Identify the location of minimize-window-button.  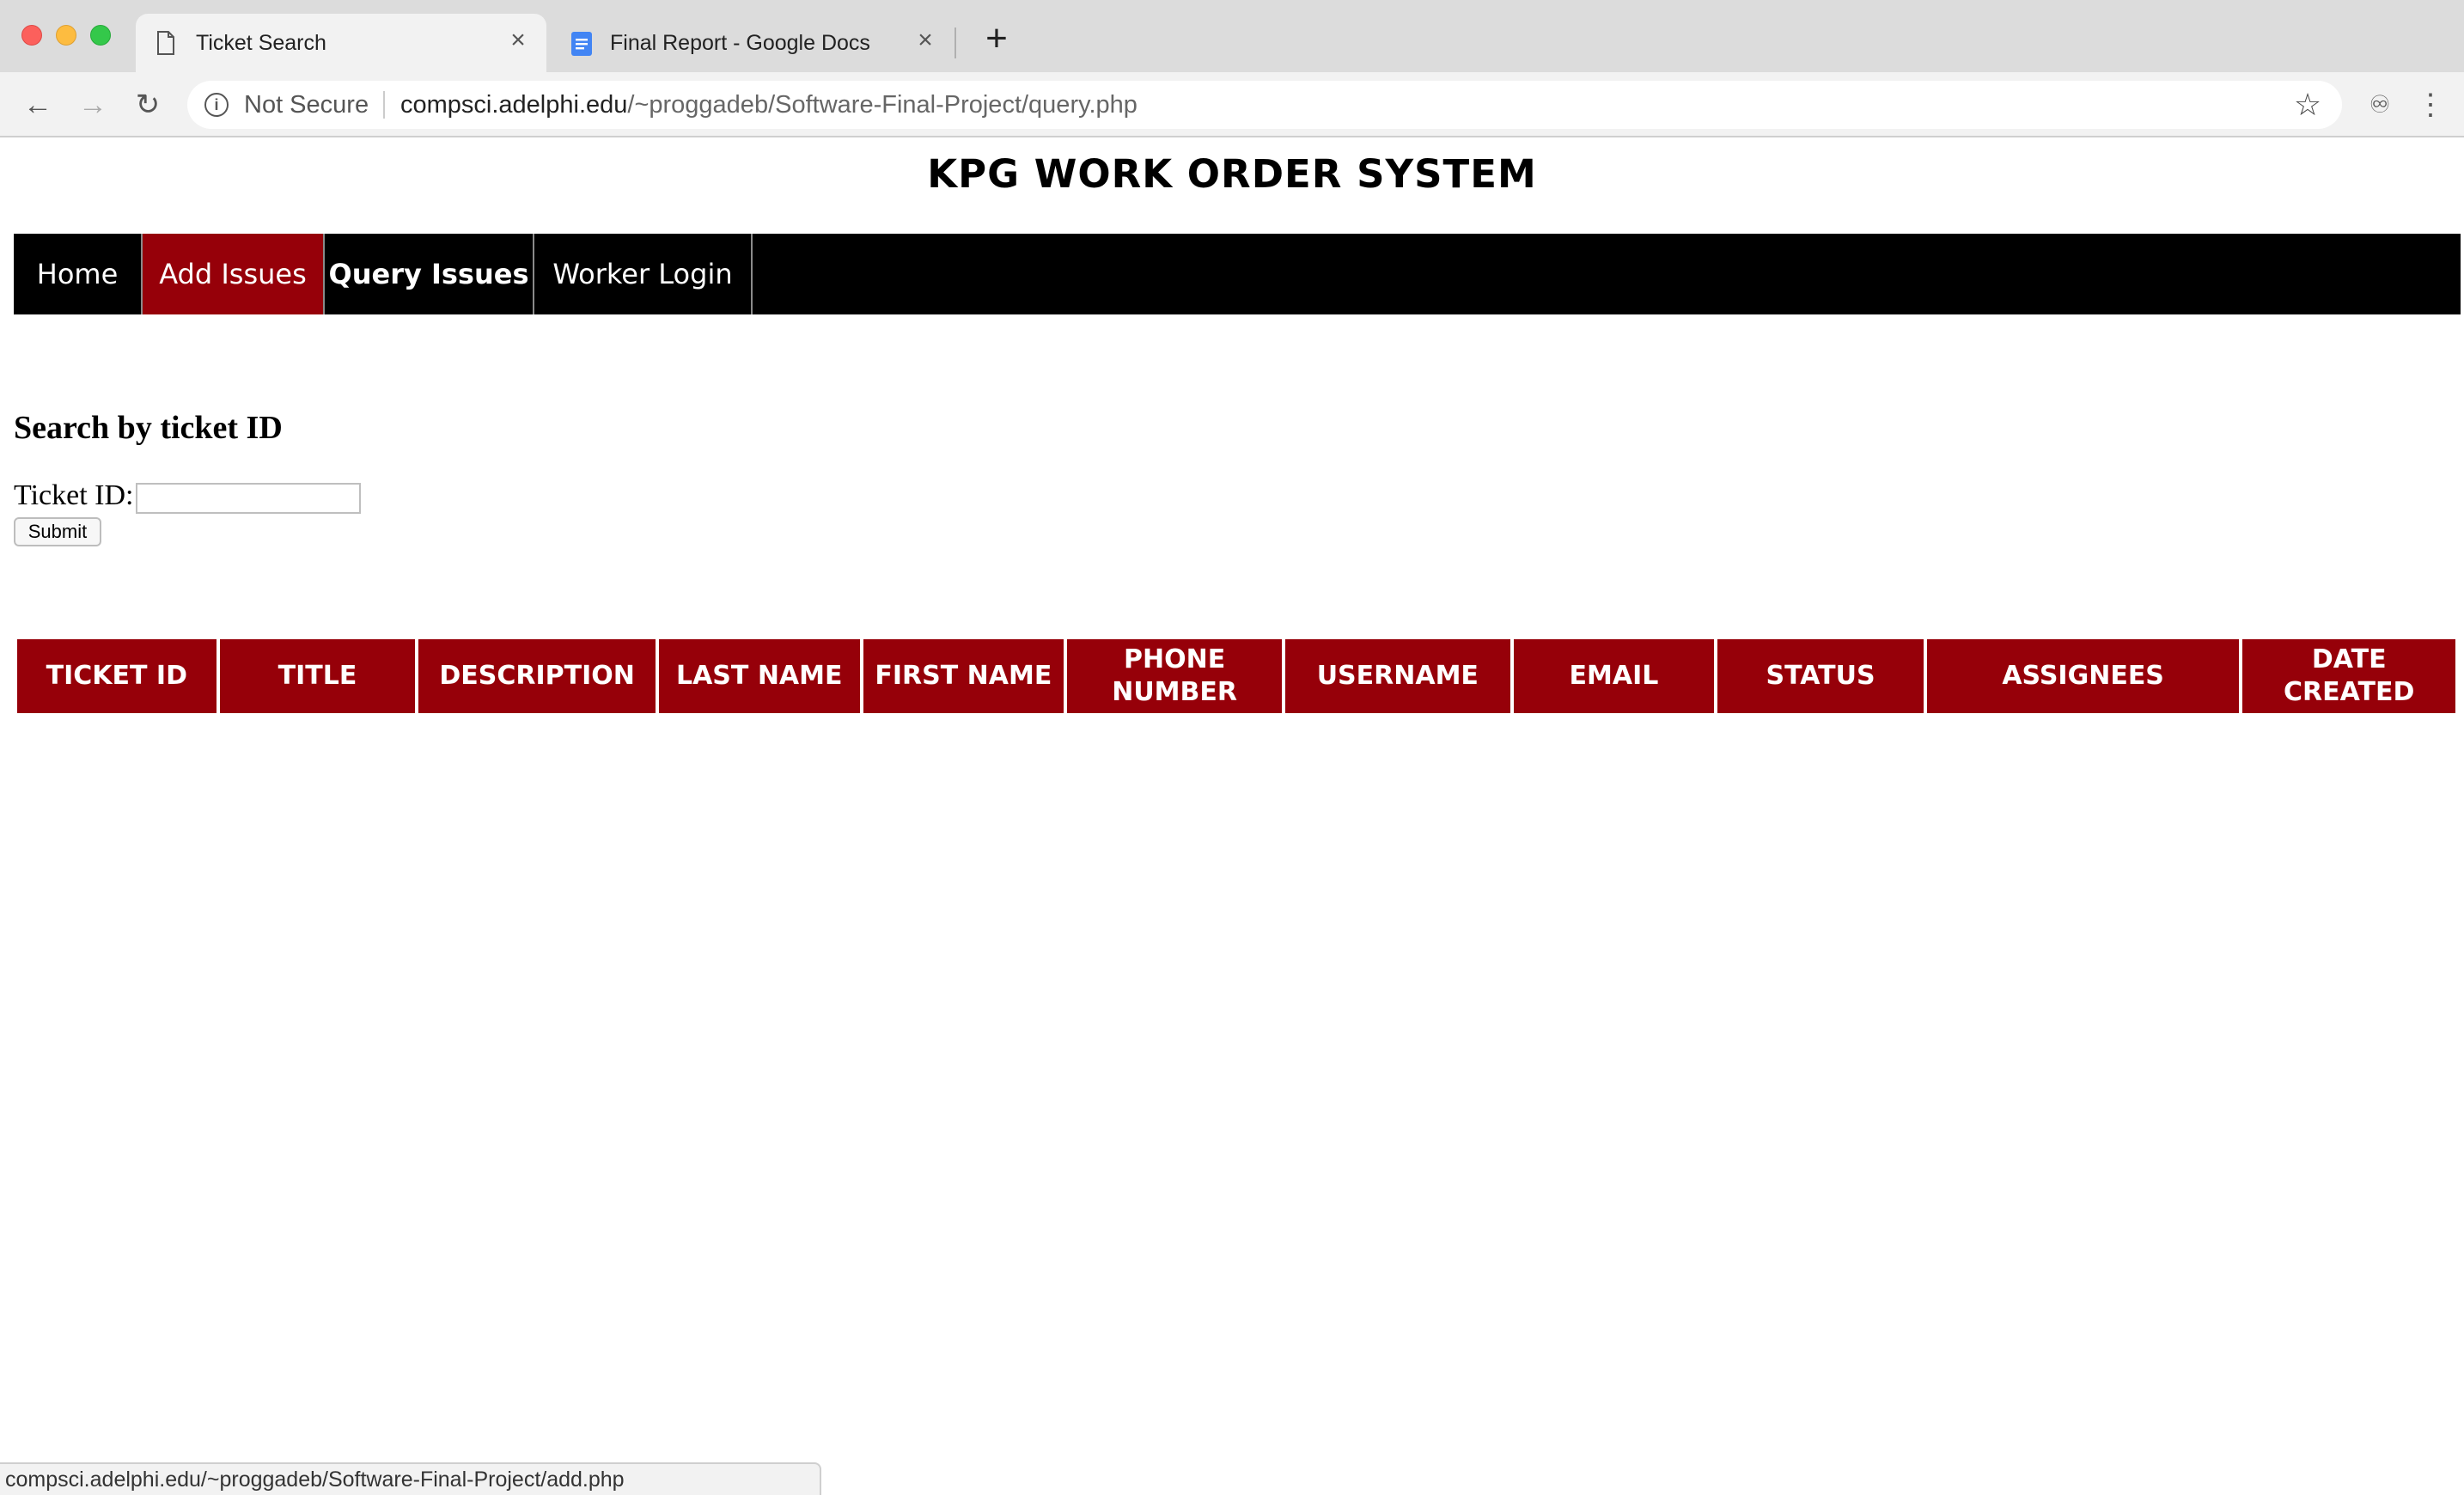
(66, 35).